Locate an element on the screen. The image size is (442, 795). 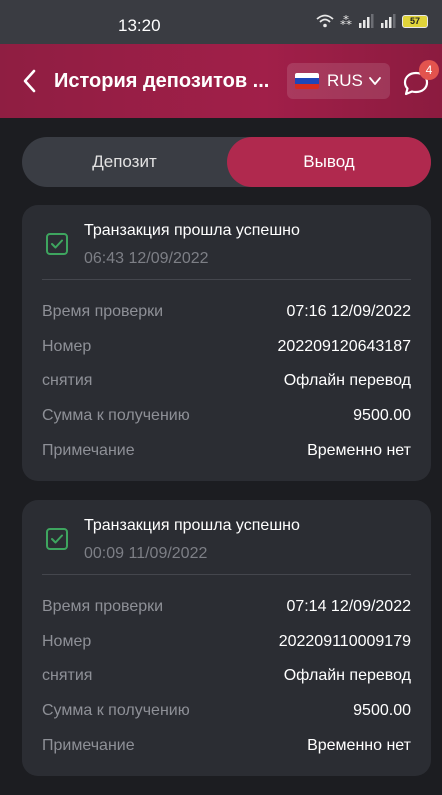
status-time: 13:20 is located at coordinates (139, 25).